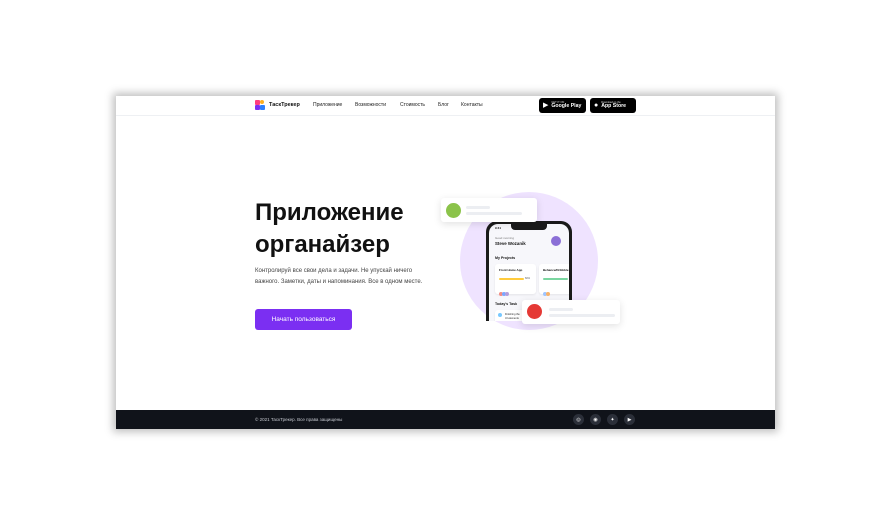 This screenshot has height=522, width=879. What do you see at coordinates (506, 304) in the screenshot?
I see `phone-tasks-title: Today's Task` at bounding box center [506, 304].